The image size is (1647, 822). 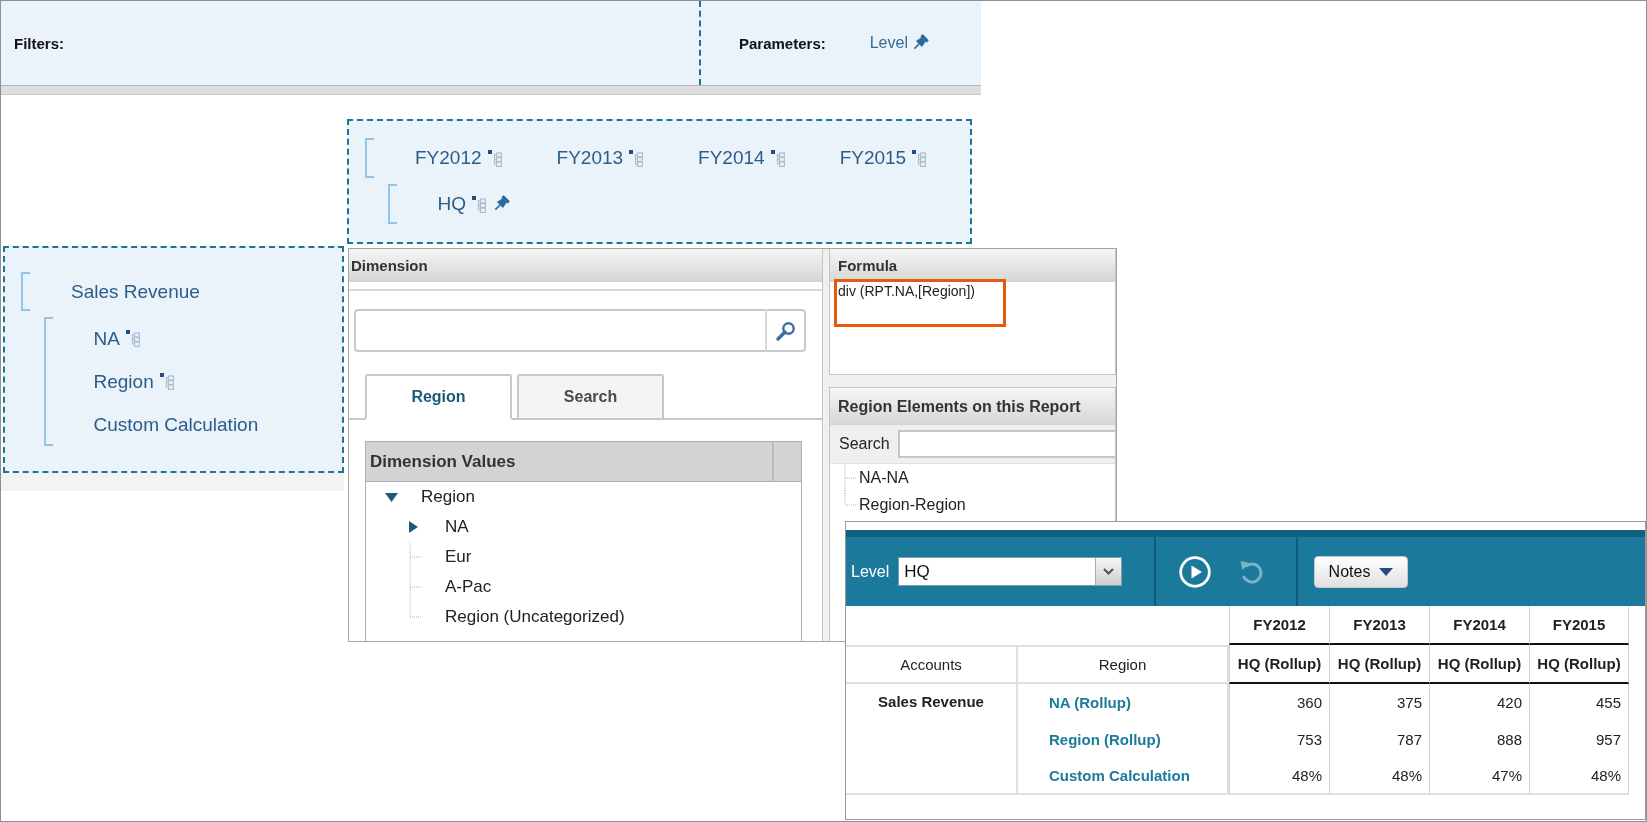 What do you see at coordinates (570, 461) in the screenshot?
I see `column-header: Dimension Values` at bounding box center [570, 461].